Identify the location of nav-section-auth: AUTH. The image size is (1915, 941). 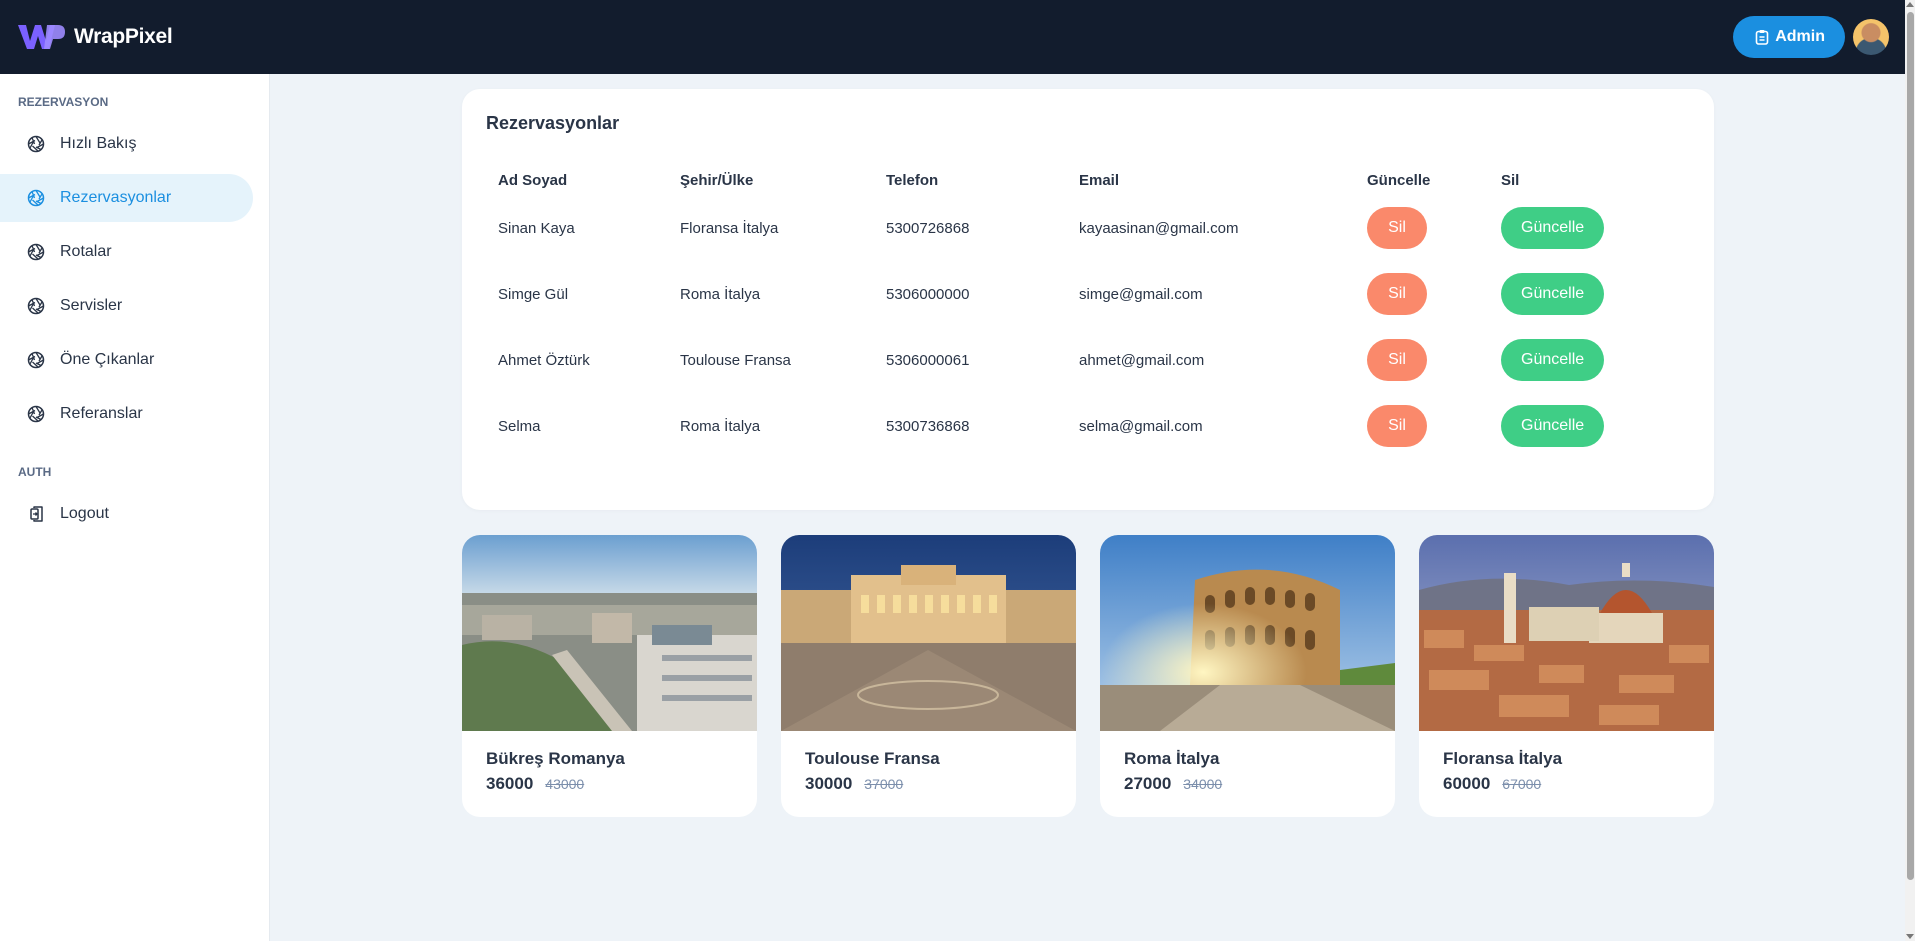
(35, 472).